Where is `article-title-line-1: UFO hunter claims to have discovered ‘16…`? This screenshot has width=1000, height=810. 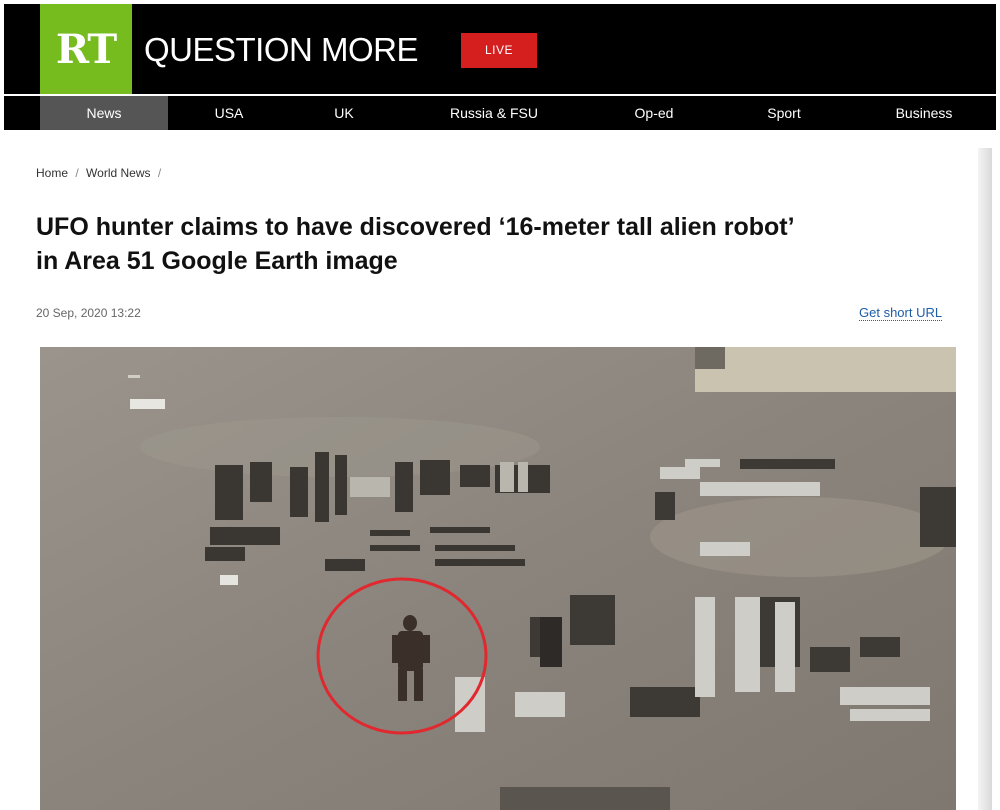
article-title-line-1: UFO hunter claims to have discovered ‘16… is located at coordinates (415, 227).